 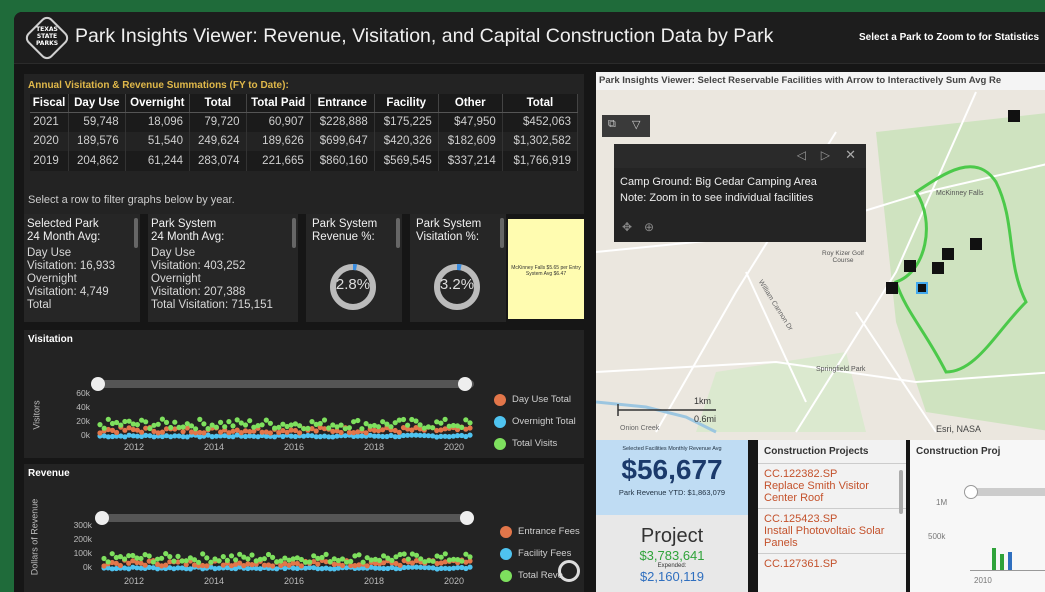 I want to click on column-header: Entrance, so click(x=342, y=103).